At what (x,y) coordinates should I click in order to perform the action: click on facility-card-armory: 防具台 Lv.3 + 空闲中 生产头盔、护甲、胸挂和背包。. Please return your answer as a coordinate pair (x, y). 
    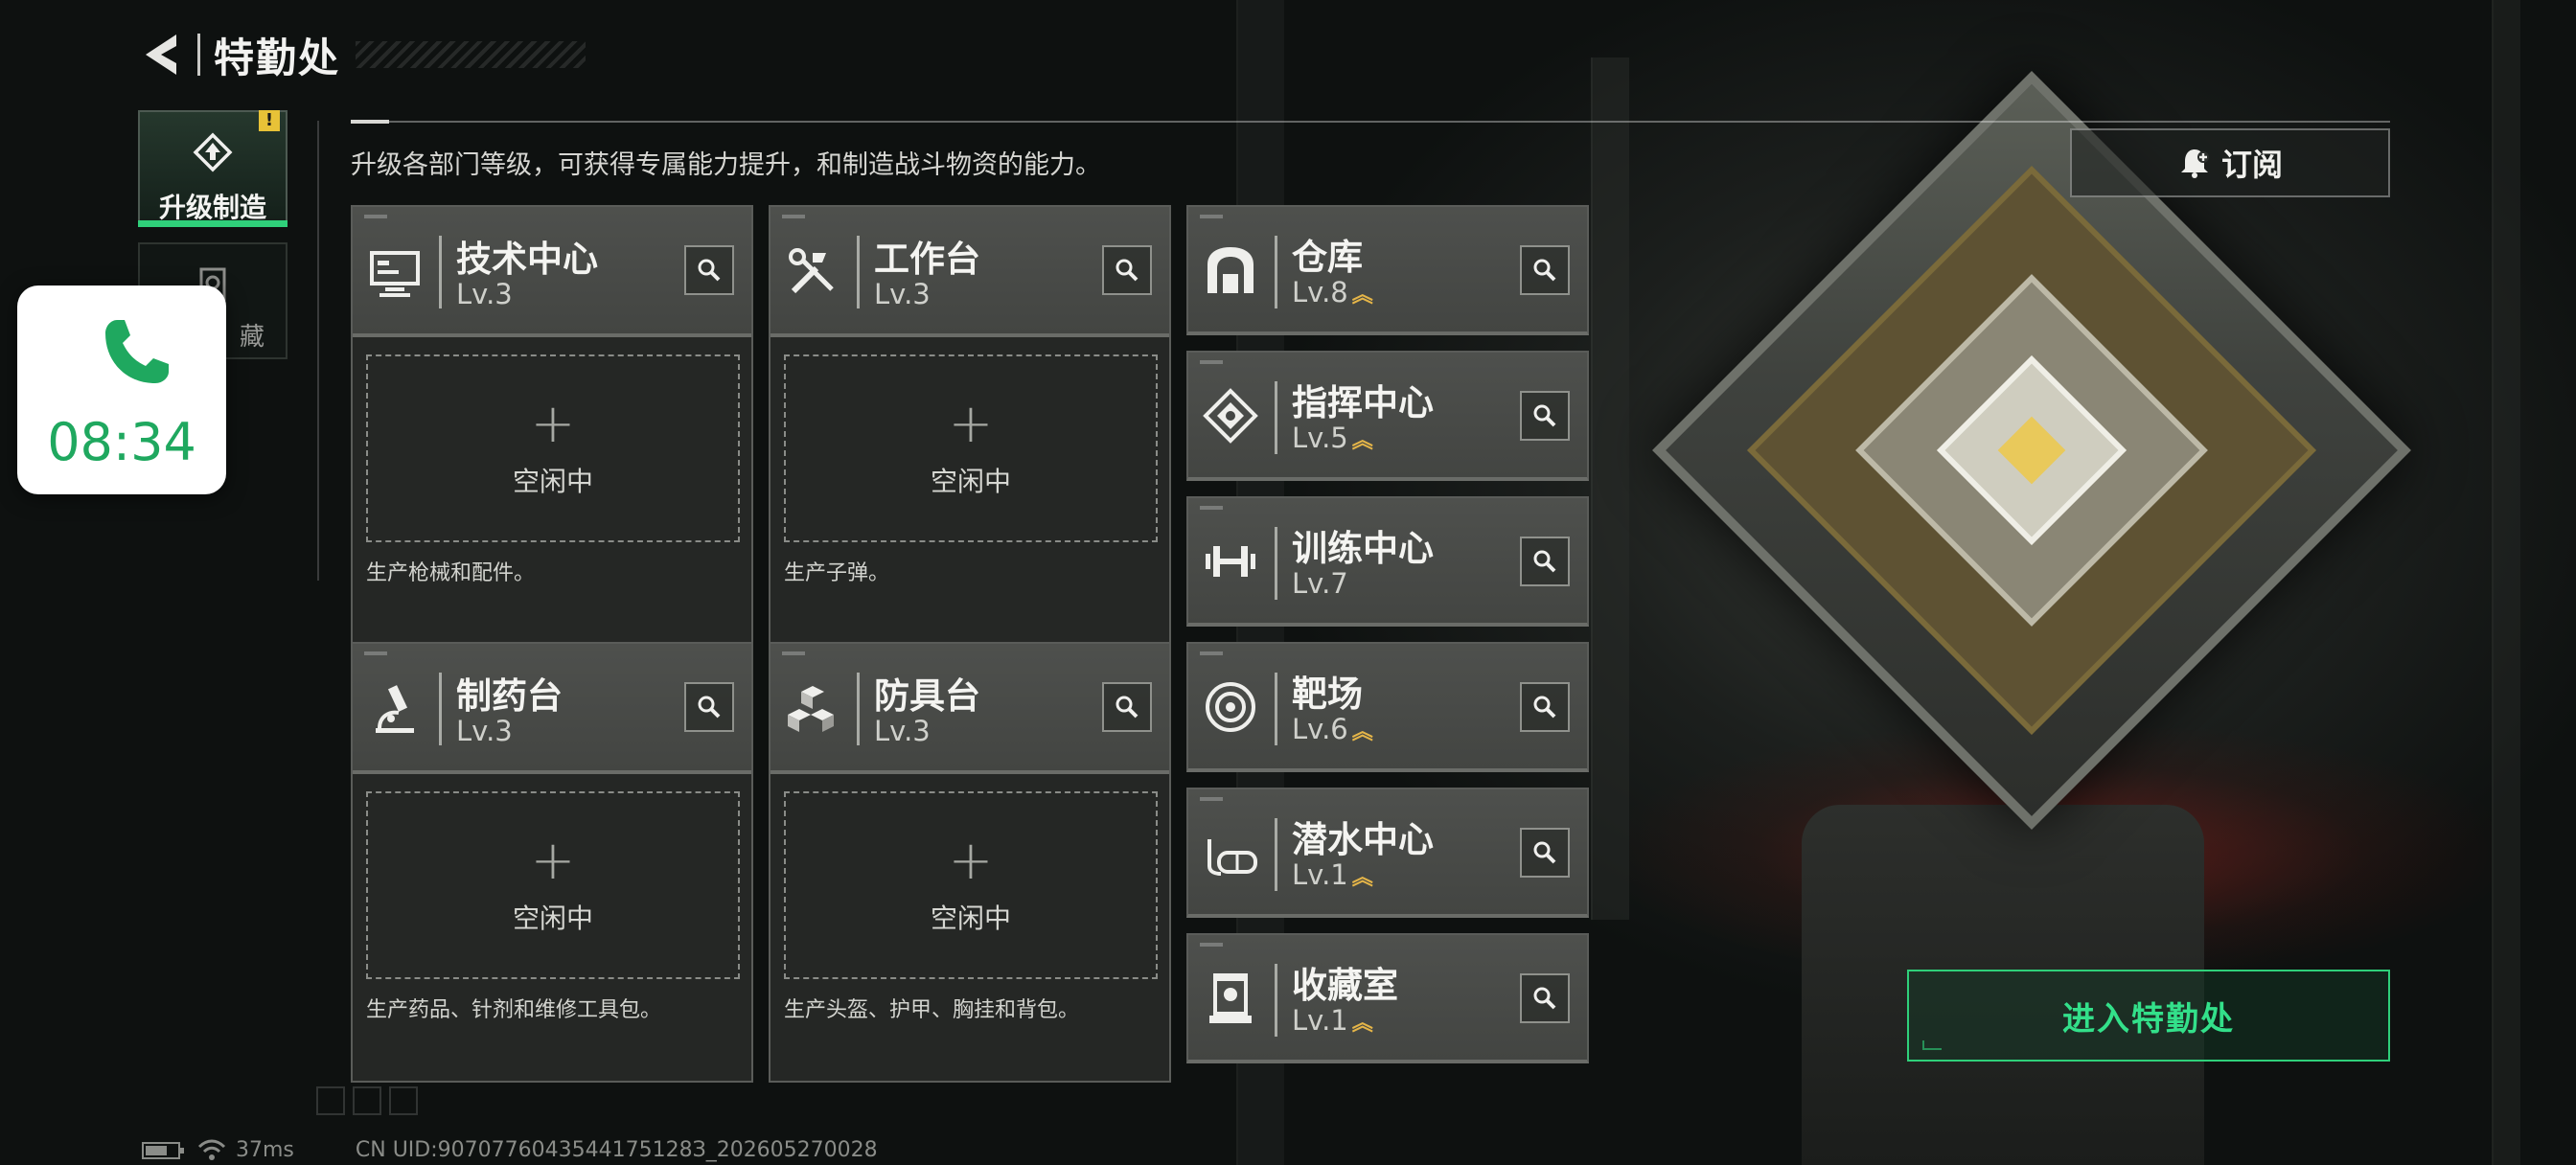
    Looking at the image, I should click on (970, 862).